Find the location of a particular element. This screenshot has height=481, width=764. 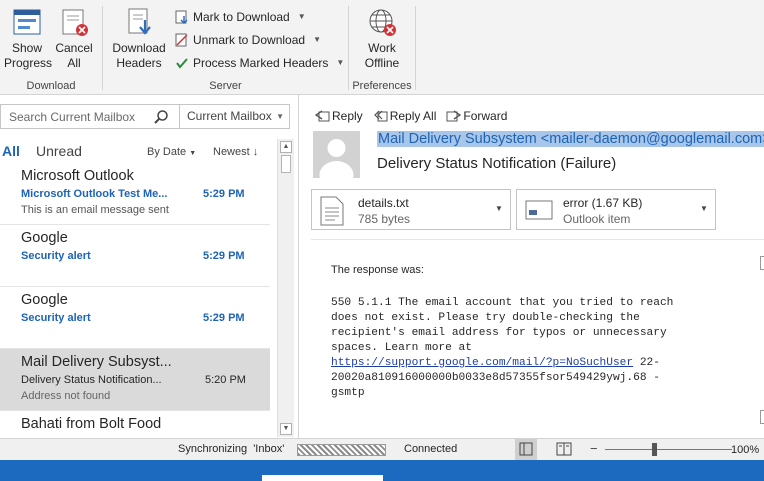

mark-download-icon is located at coordinates (182, 17).